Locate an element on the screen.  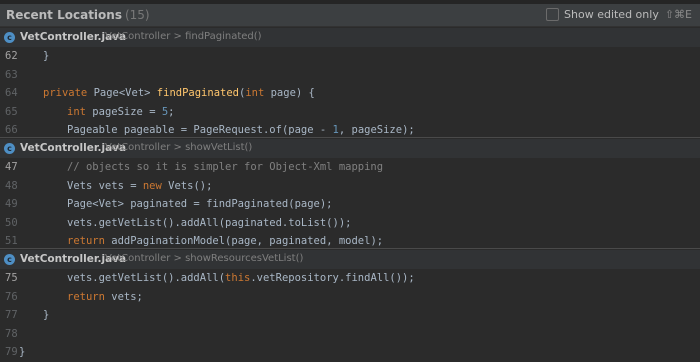
line-number: 47 is located at coordinates (11, 167).